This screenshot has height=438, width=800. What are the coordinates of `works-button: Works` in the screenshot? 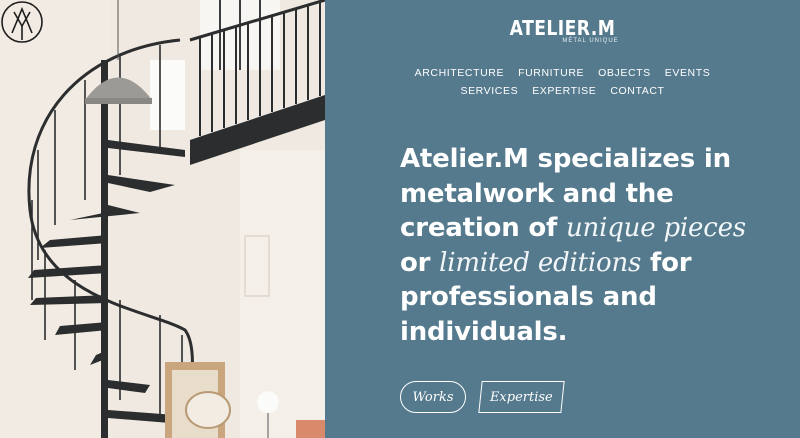 It's located at (433, 397).